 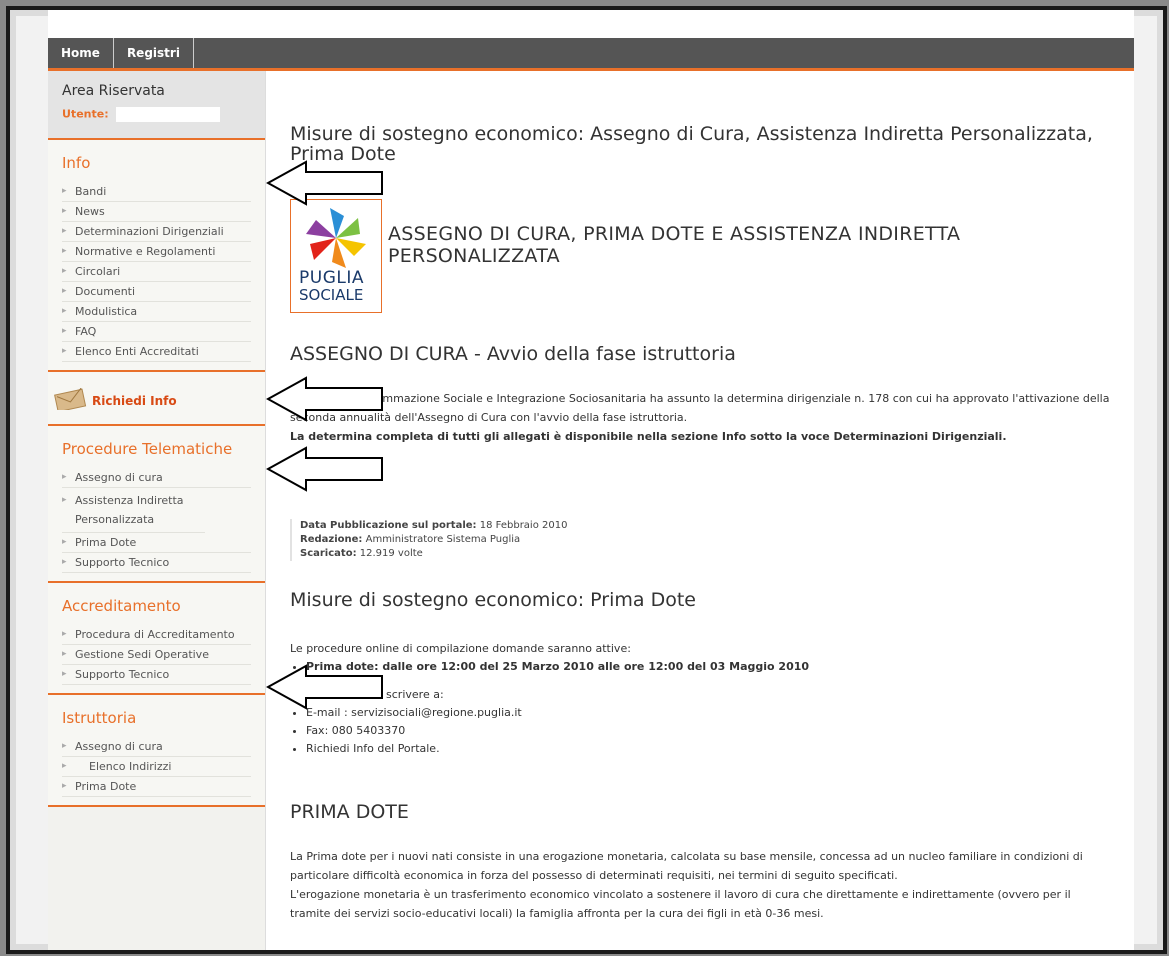 What do you see at coordinates (70, 399) in the screenshot?
I see `envelope-icon` at bounding box center [70, 399].